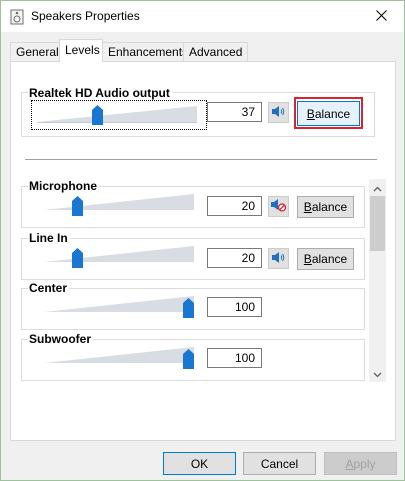  I want to click on chevron-up-icon, so click(377, 188).